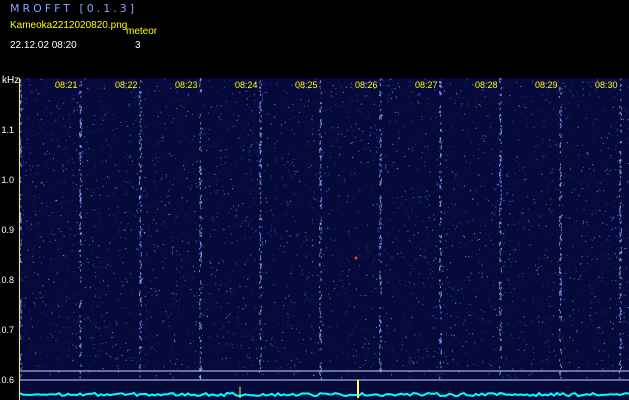 This screenshot has height=400, width=629. I want to click on y-tick-label: 0.9, so click(7, 230).